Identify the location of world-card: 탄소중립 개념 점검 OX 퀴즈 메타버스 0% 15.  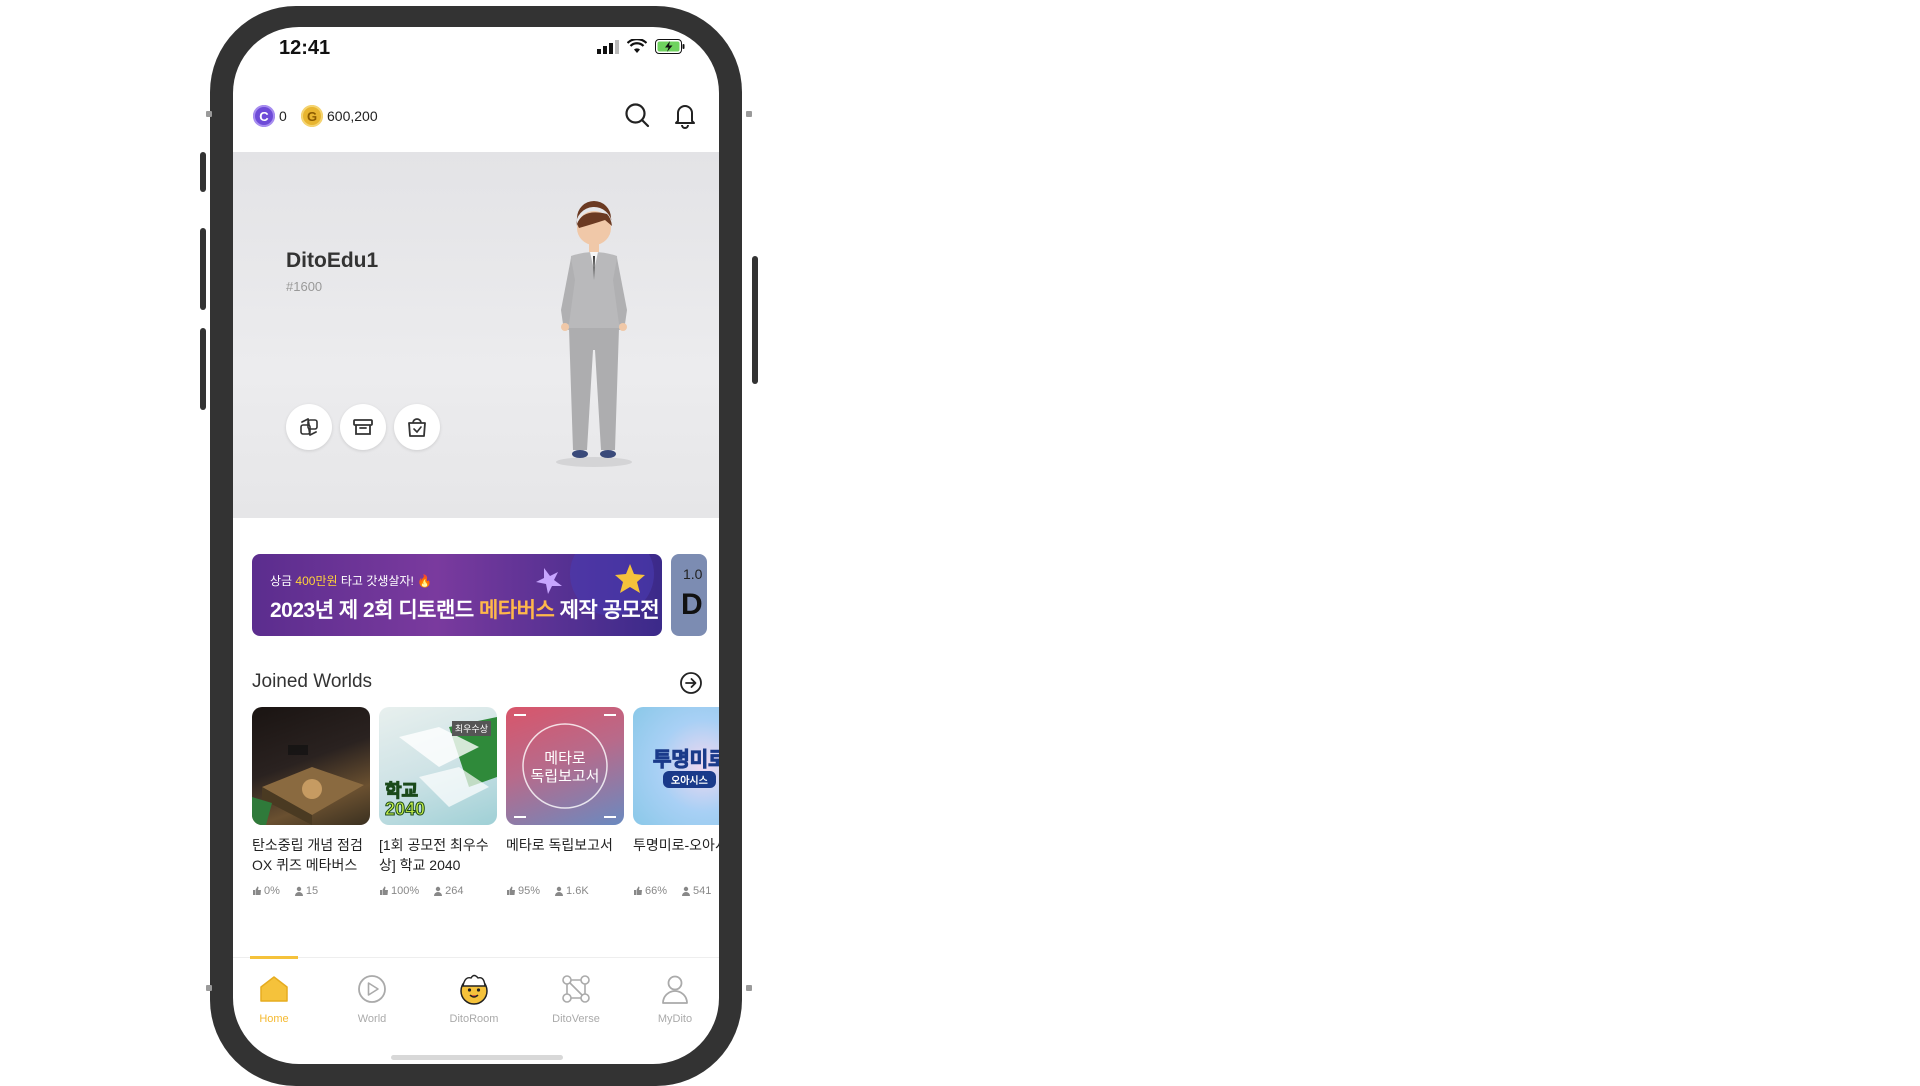
(311, 802).